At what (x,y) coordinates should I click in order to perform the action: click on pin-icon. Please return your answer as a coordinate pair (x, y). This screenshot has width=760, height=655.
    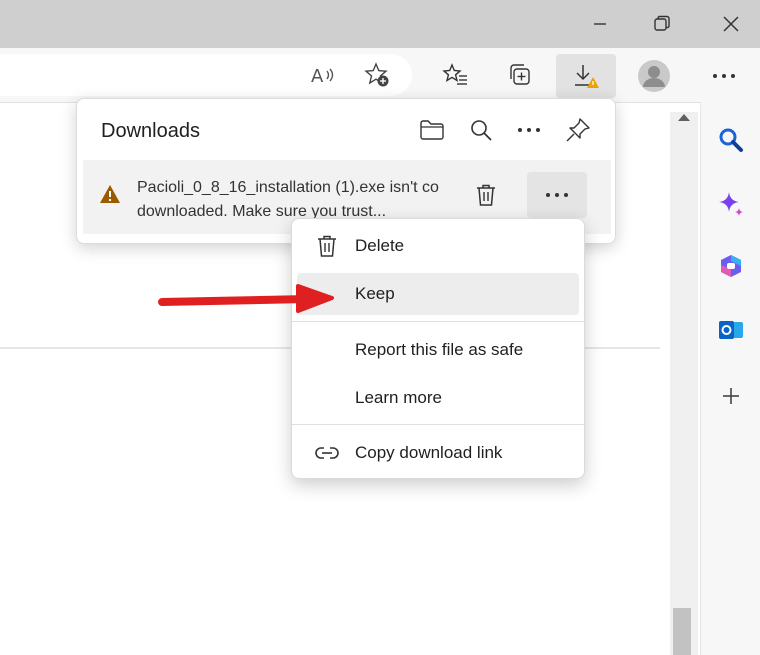
    Looking at the image, I should click on (578, 130).